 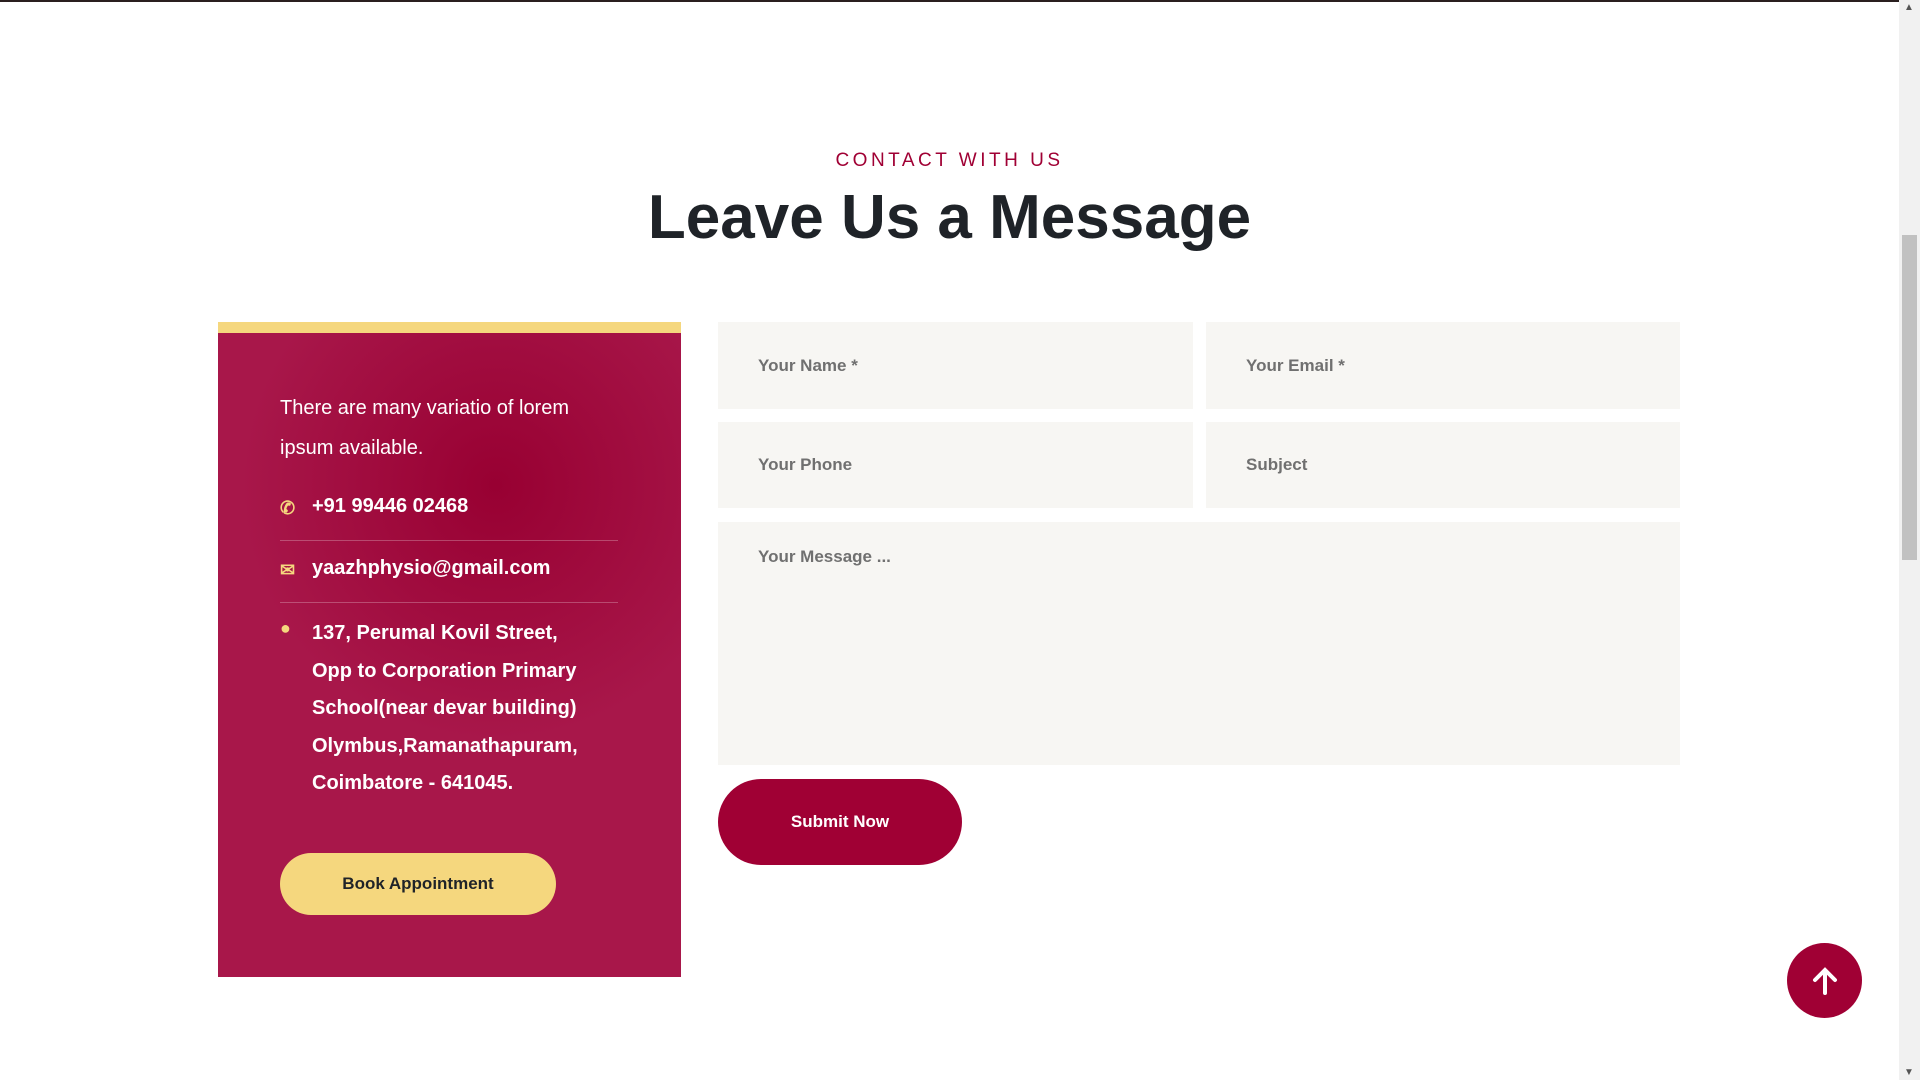 What do you see at coordinates (288, 570) in the screenshot?
I see `envelope-icon: ✉` at bounding box center [288, 570].